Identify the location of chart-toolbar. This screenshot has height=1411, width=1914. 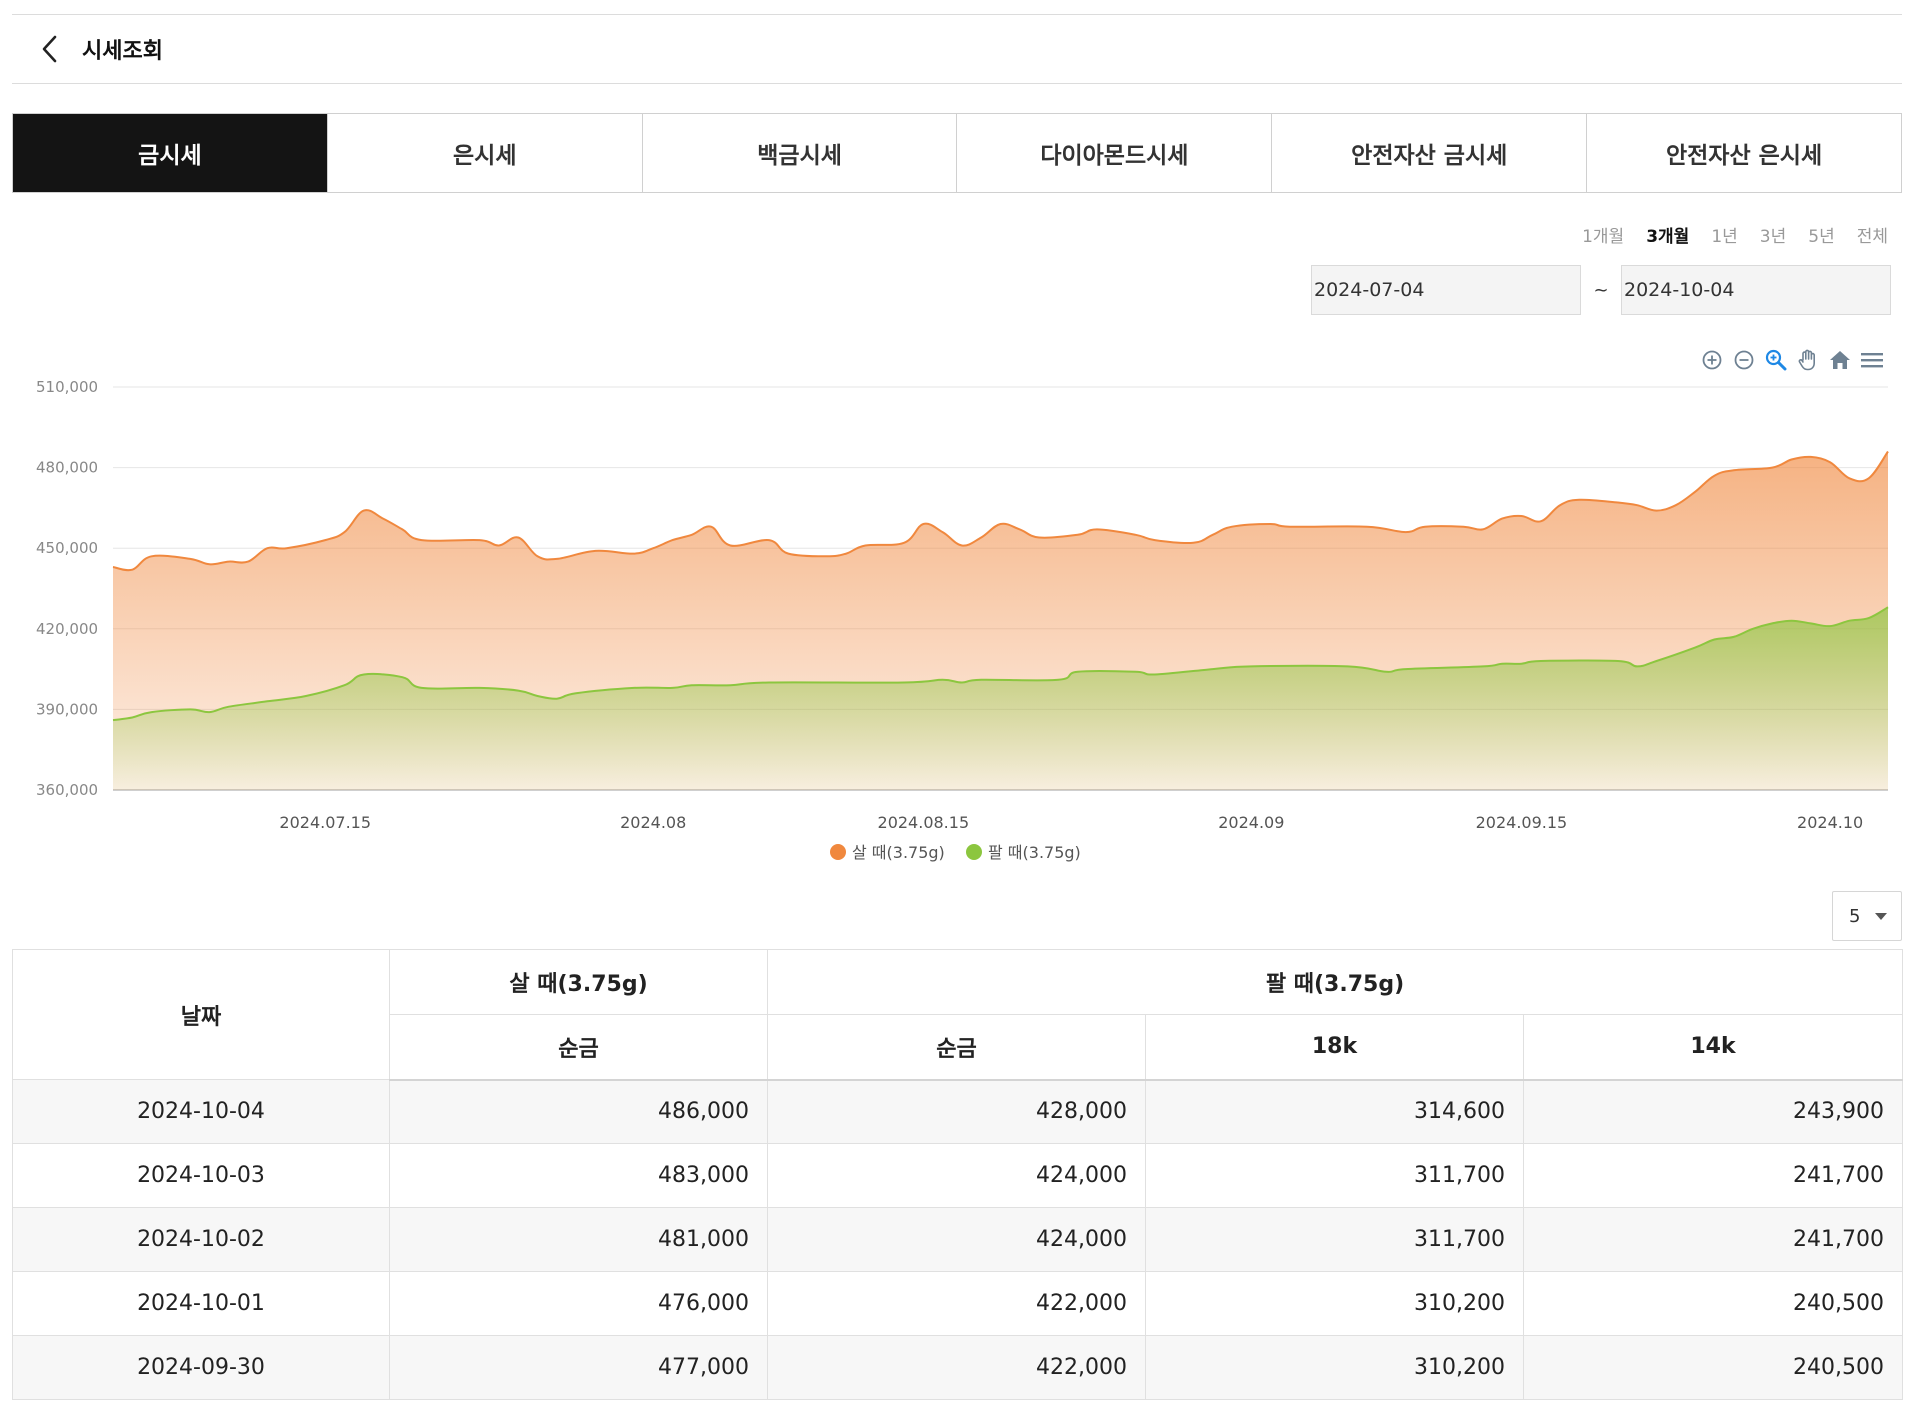
(1792, 360).